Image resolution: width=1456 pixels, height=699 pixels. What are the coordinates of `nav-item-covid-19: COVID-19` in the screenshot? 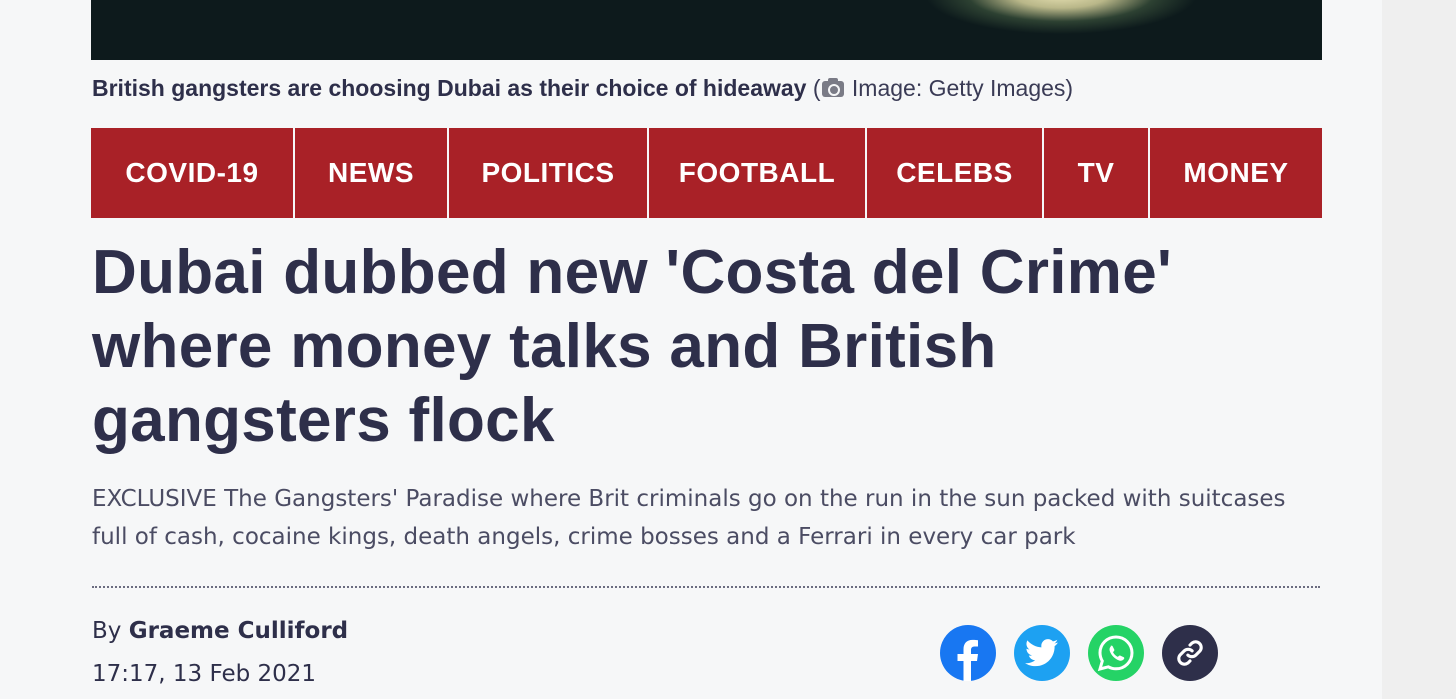 It's located at (193, 173).